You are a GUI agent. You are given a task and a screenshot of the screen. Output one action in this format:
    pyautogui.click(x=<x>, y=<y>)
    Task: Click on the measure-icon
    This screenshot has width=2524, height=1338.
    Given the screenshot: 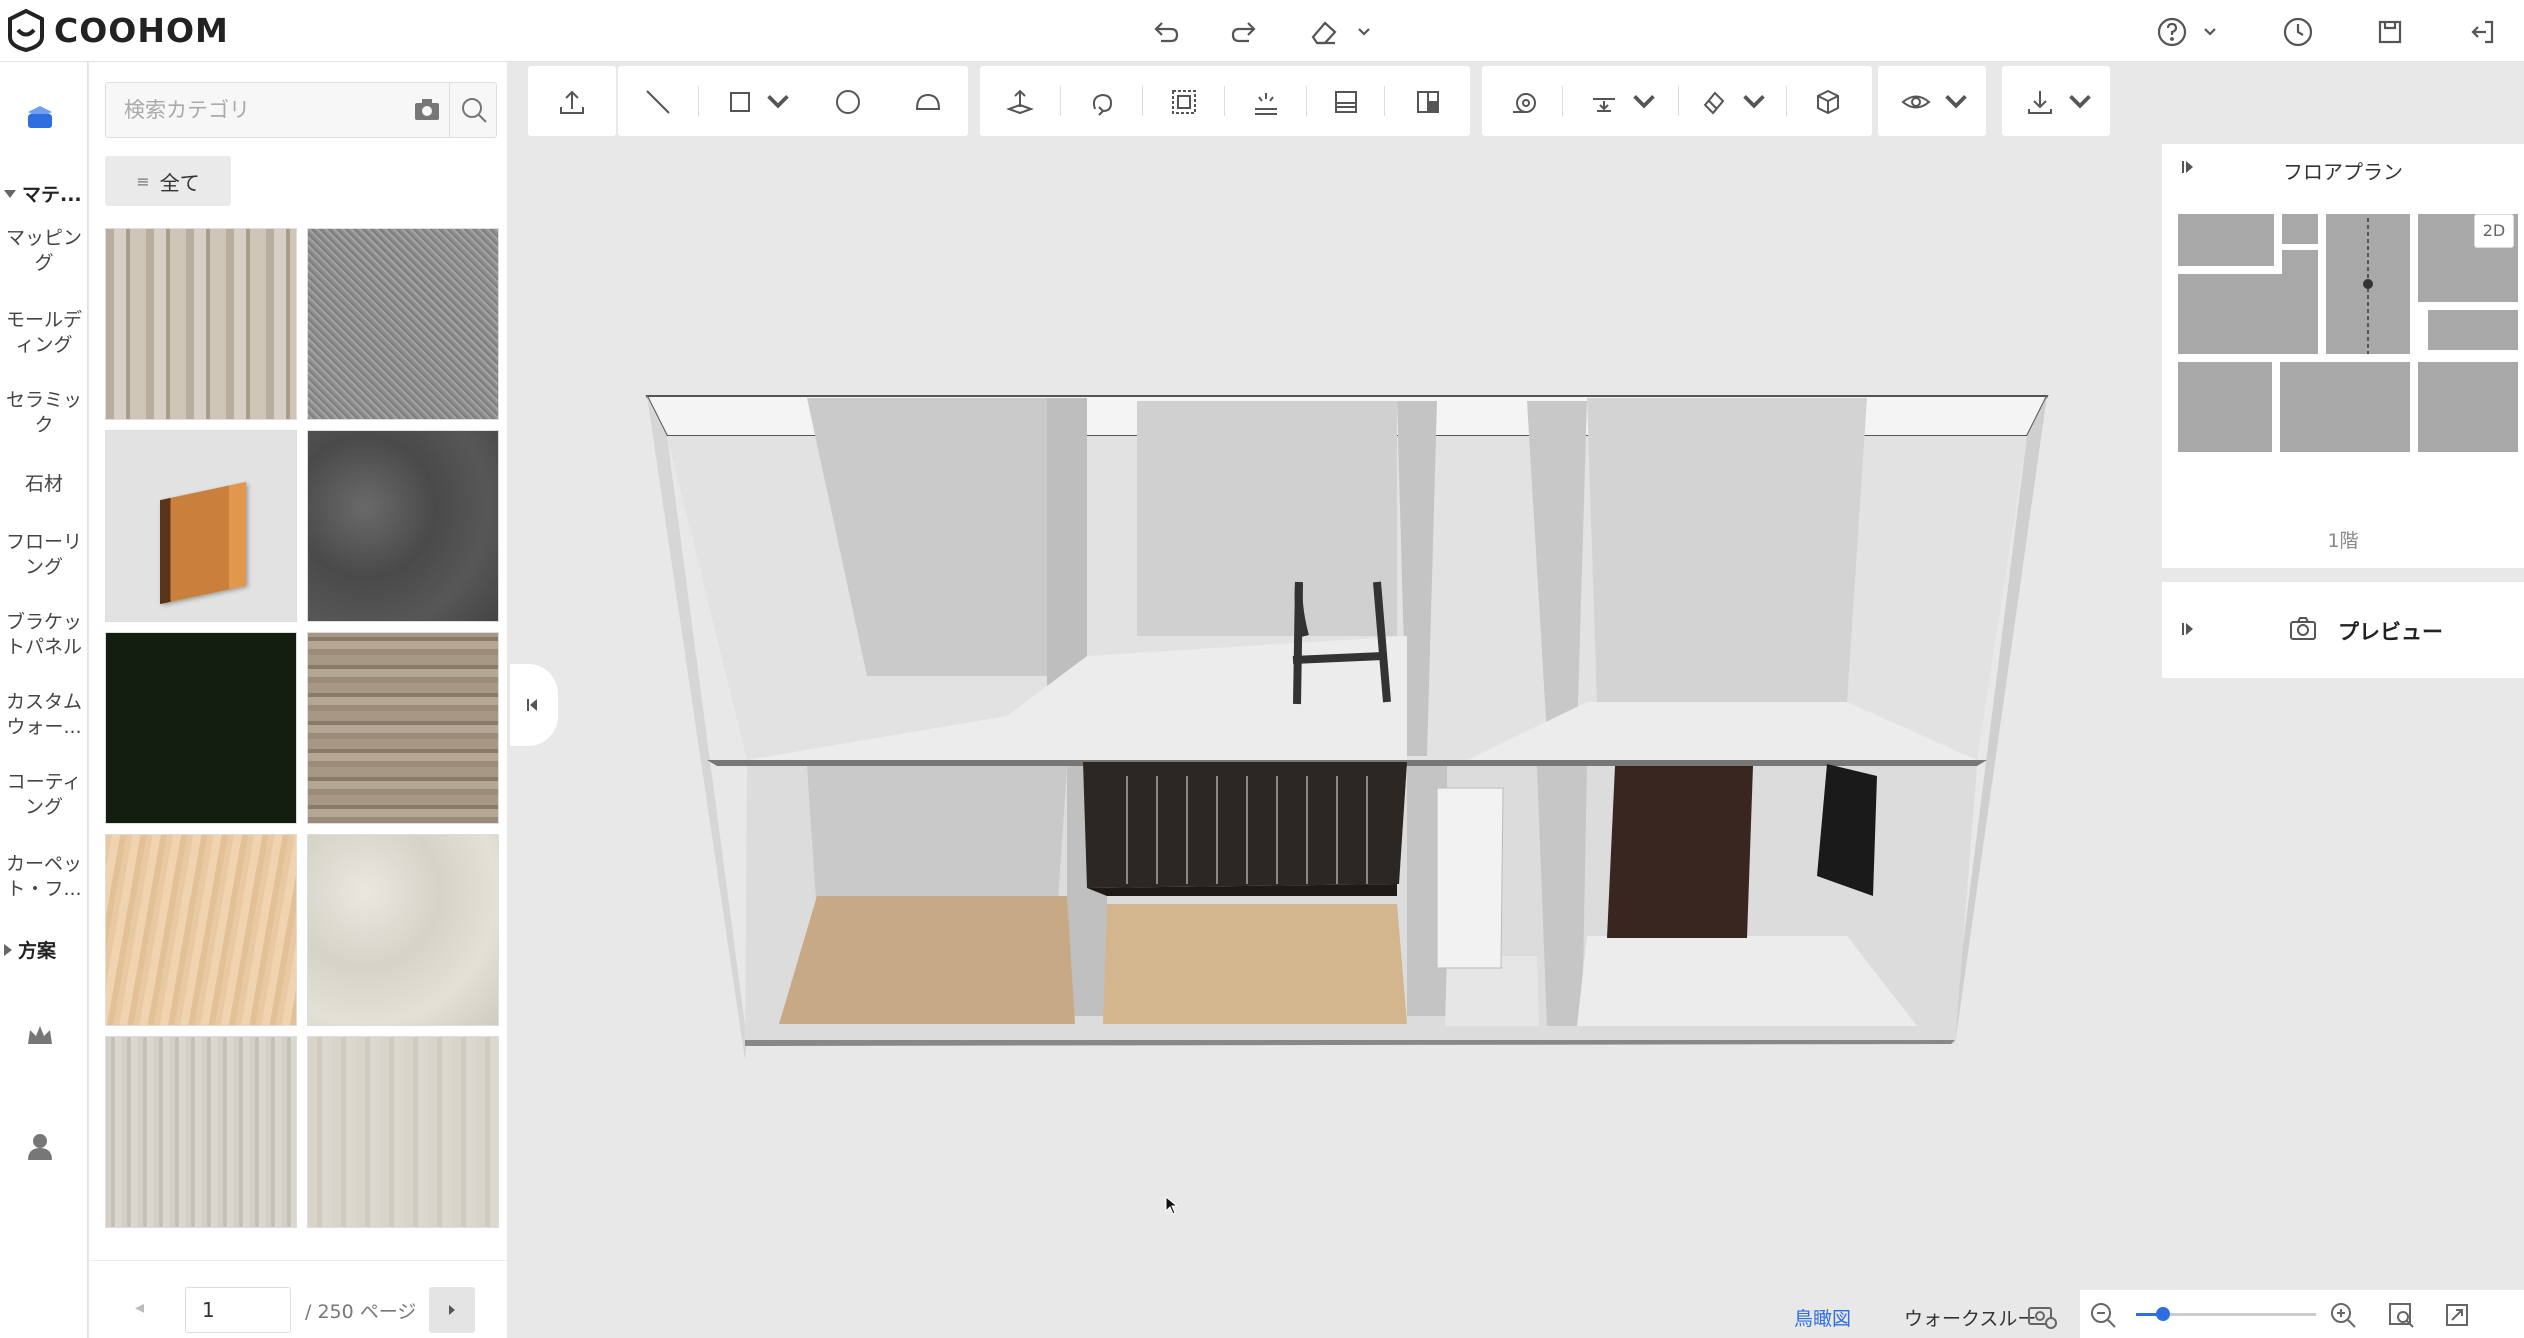 What is the action you would take?
    pyautogui.click(x=1524, y=102)
    